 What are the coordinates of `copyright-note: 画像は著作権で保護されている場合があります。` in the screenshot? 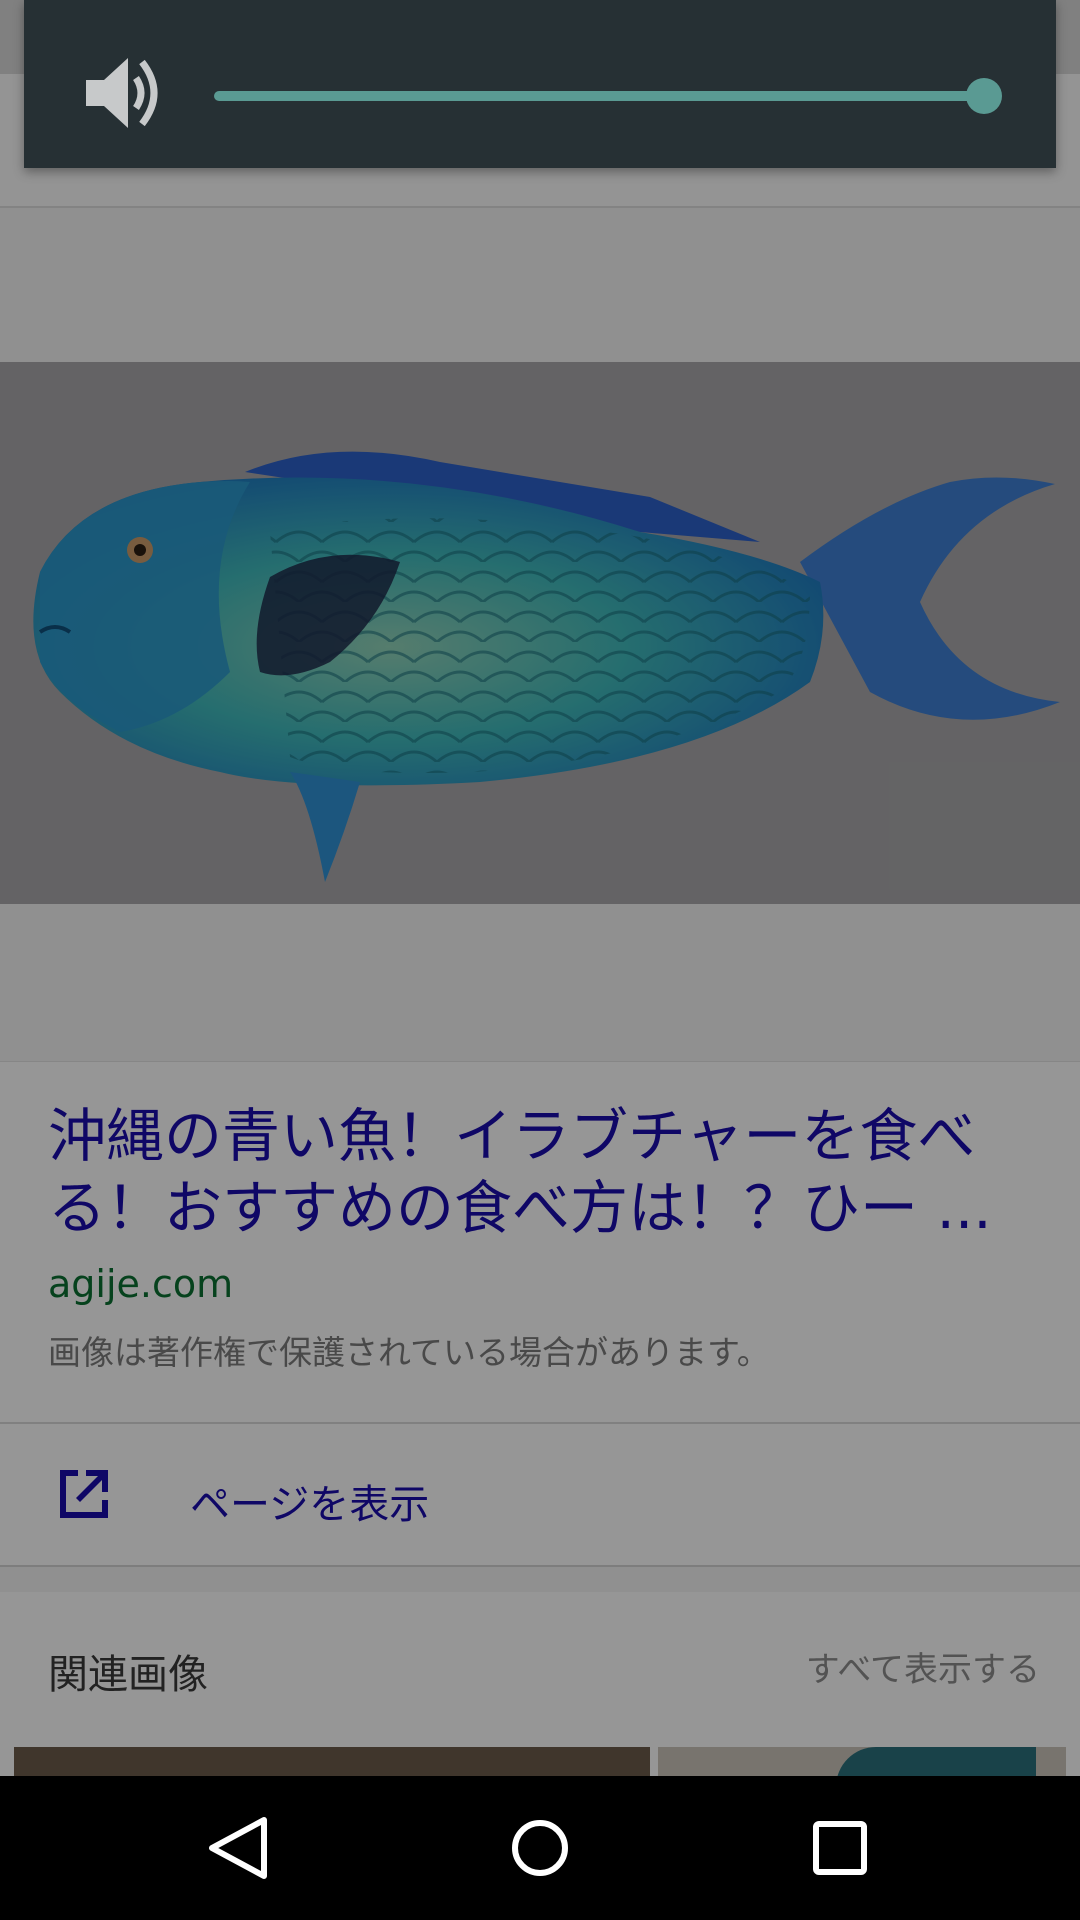 It's located at (409, 1352).